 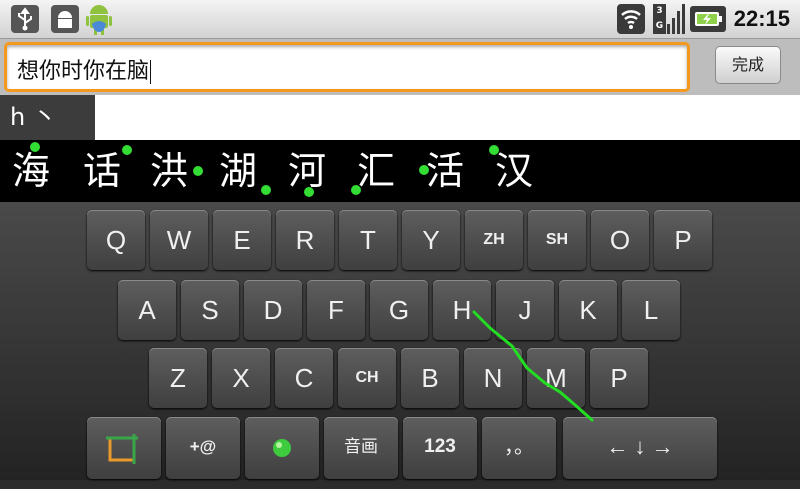 I want to click on emoji-key, so click(x=282, y=448).